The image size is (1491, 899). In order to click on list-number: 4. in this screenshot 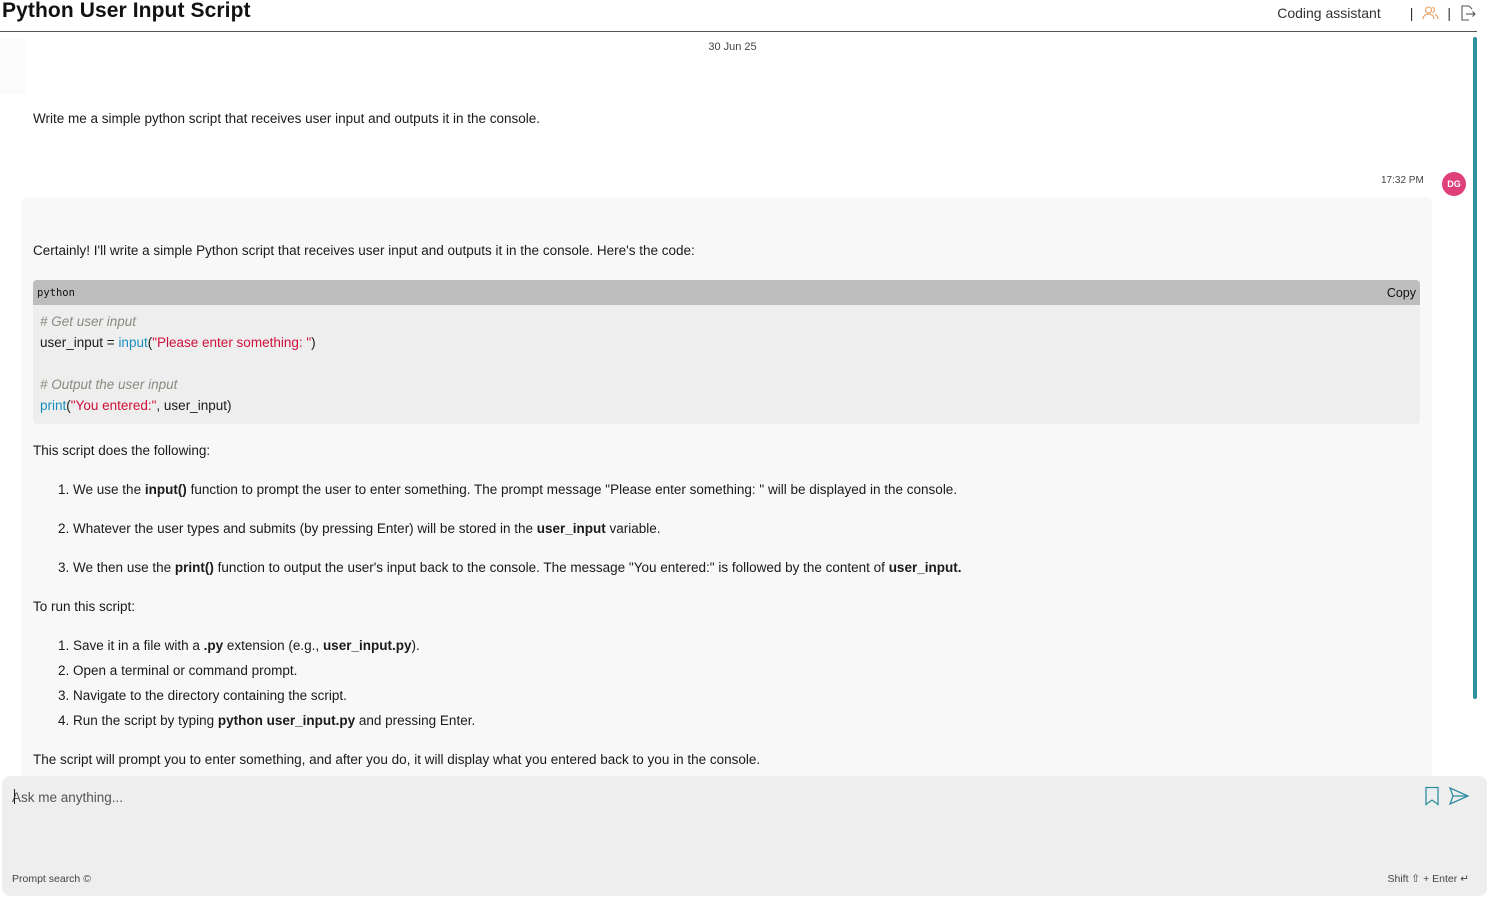, I will do `click(64, 720)`.